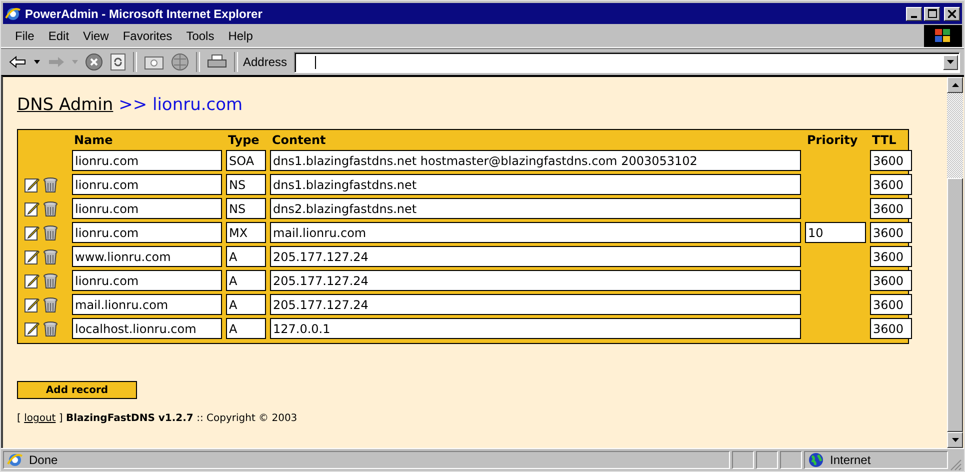  Describe the element at coordinates (884, 140) in the screenshot. I see `column-header: TTL` at that location.